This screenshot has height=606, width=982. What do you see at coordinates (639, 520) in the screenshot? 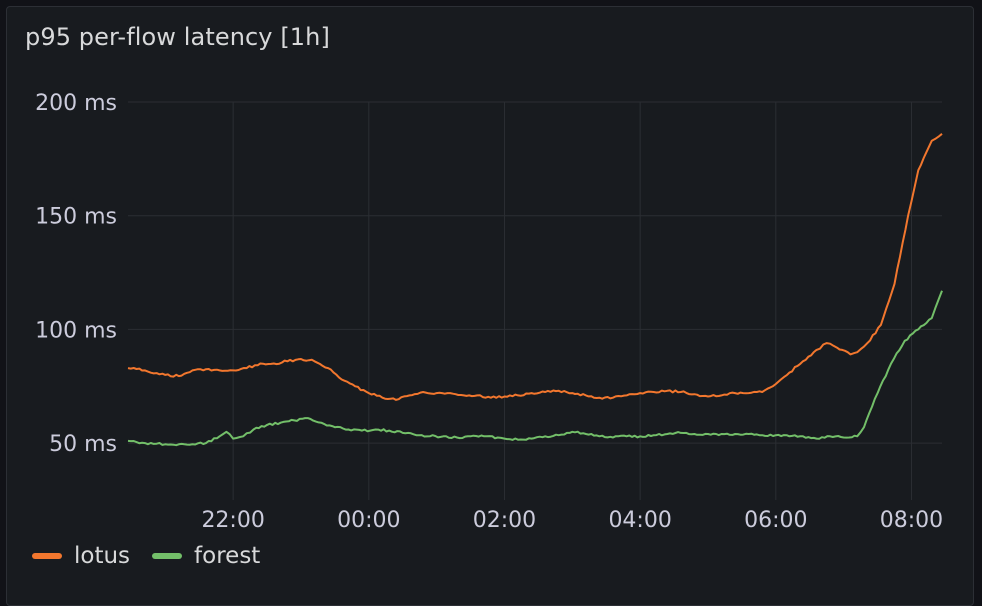
I see `x-tick-label: 04:00` at bounding box center [639, 520].